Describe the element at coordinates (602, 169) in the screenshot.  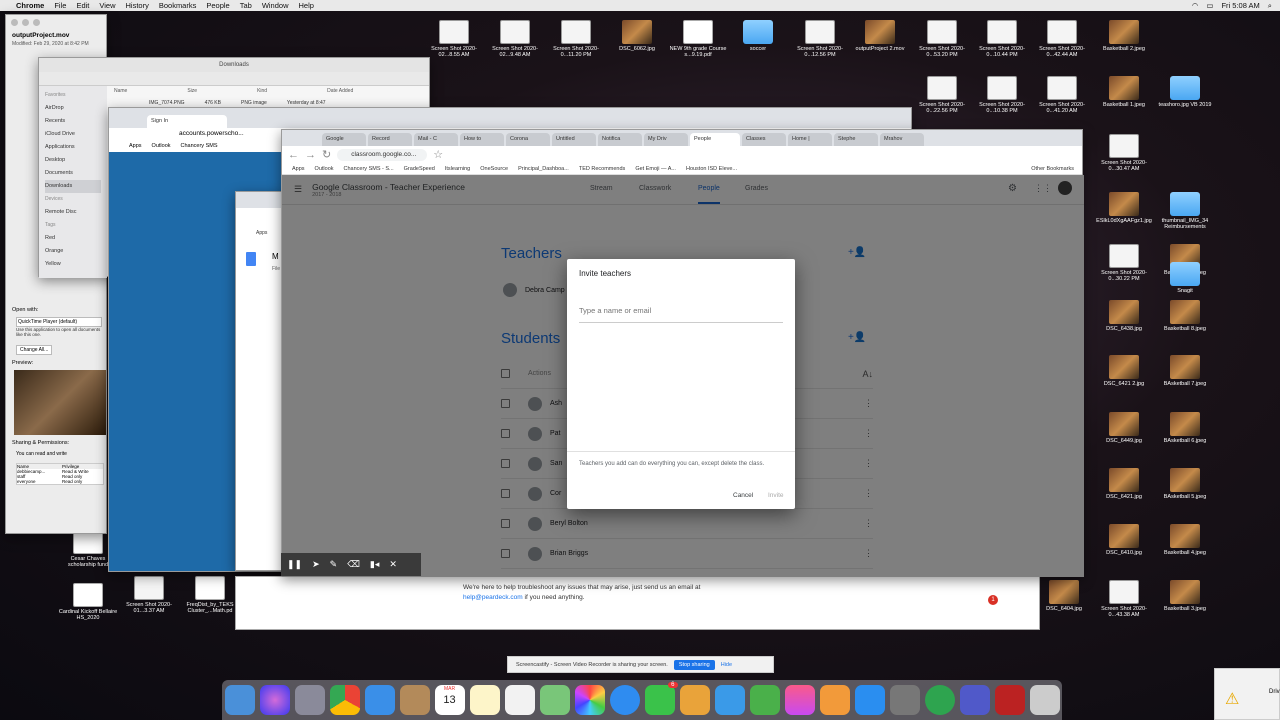
I see `bookmark-item: TED Recommends` at that location.